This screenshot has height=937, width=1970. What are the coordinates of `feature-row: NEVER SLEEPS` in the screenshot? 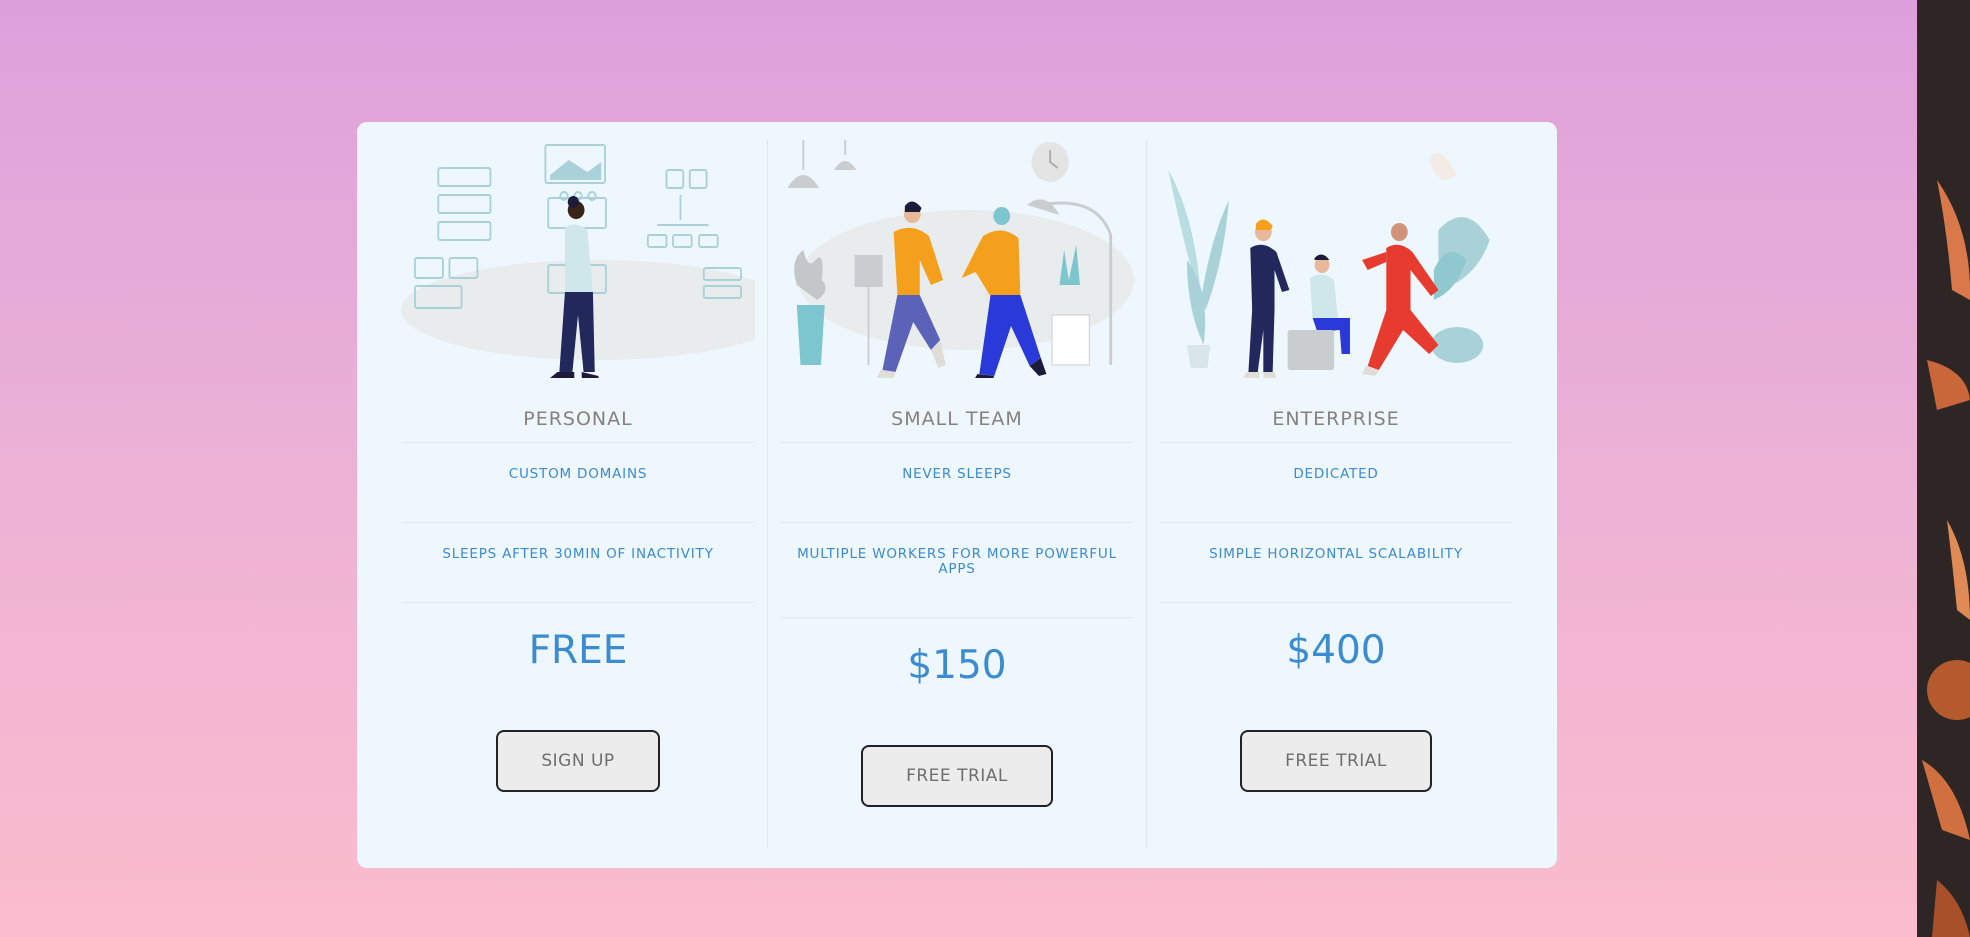 It's located at (957, 482).